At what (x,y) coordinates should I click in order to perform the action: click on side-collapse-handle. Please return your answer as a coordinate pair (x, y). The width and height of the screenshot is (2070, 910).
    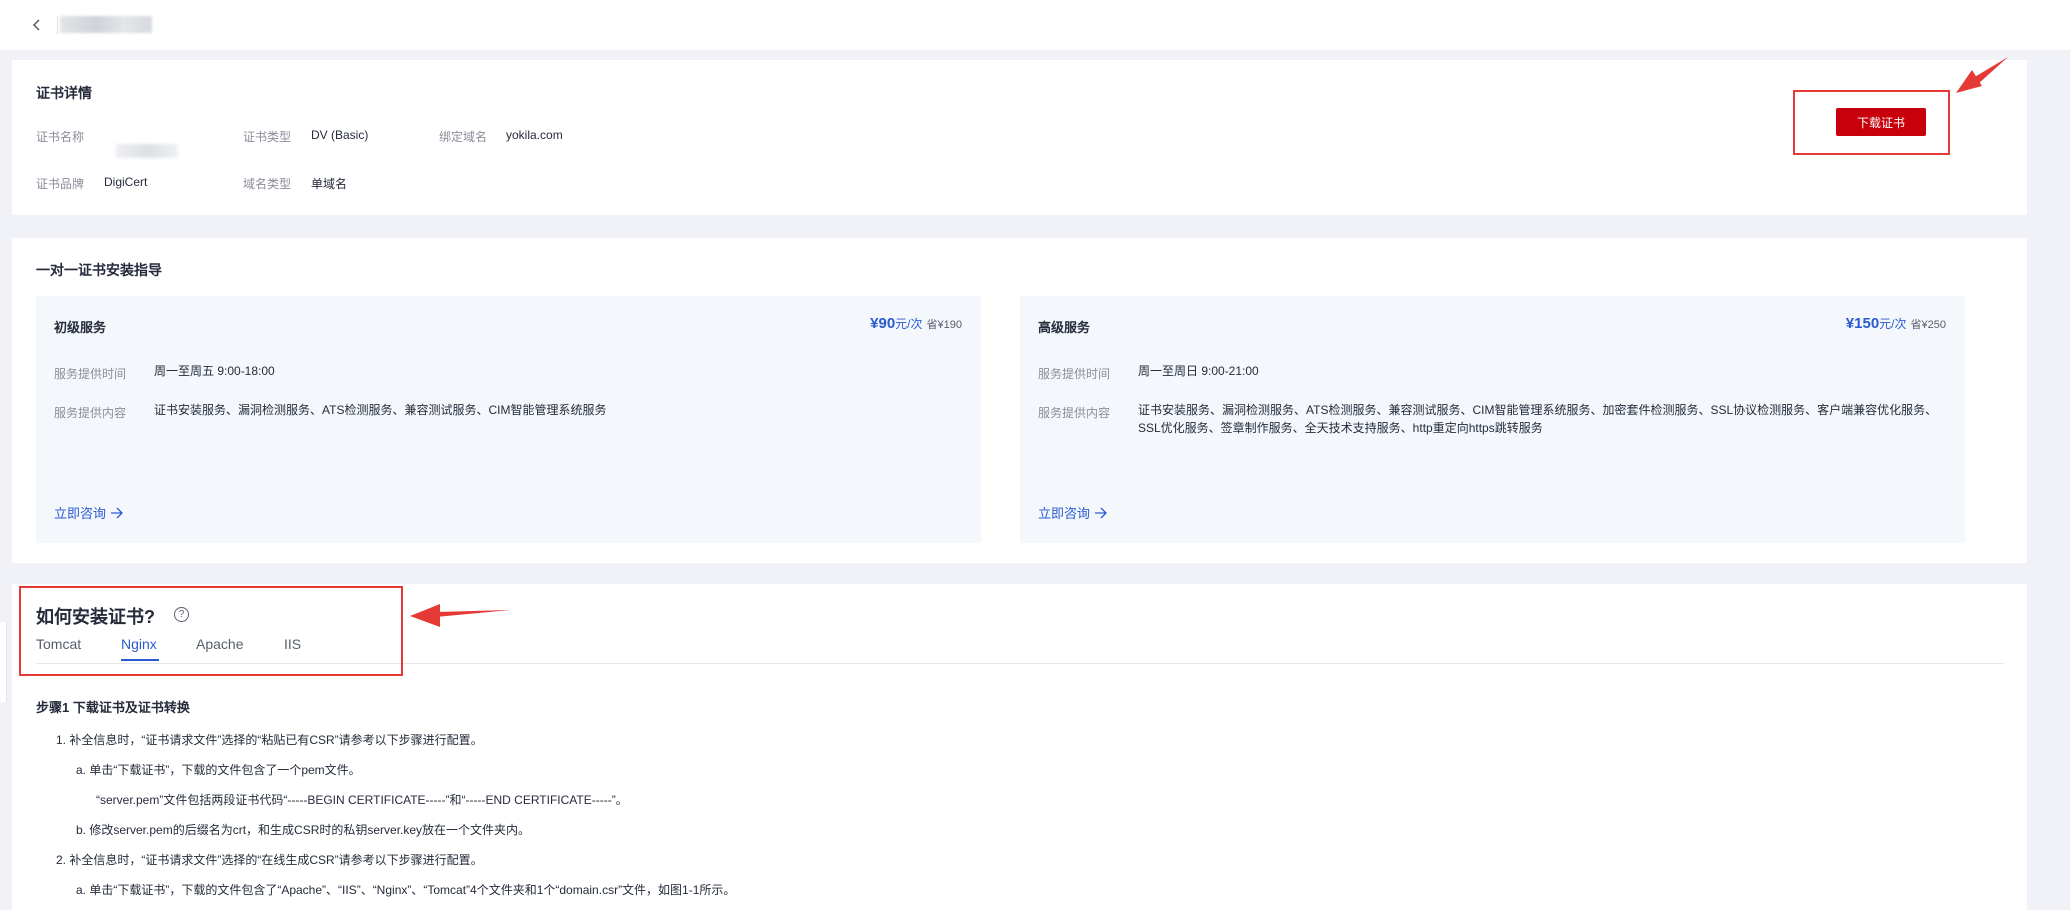
    Looking at the image, I should click on (3, 662).